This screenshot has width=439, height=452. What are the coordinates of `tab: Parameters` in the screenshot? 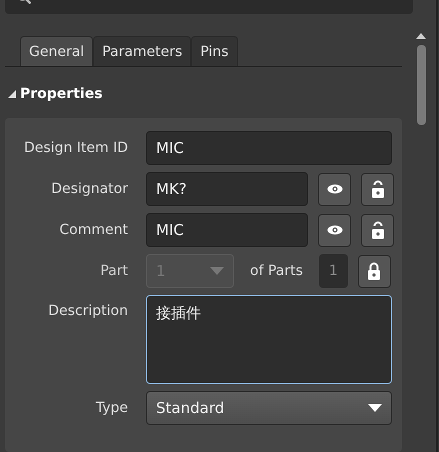 It's located at (142, 51).